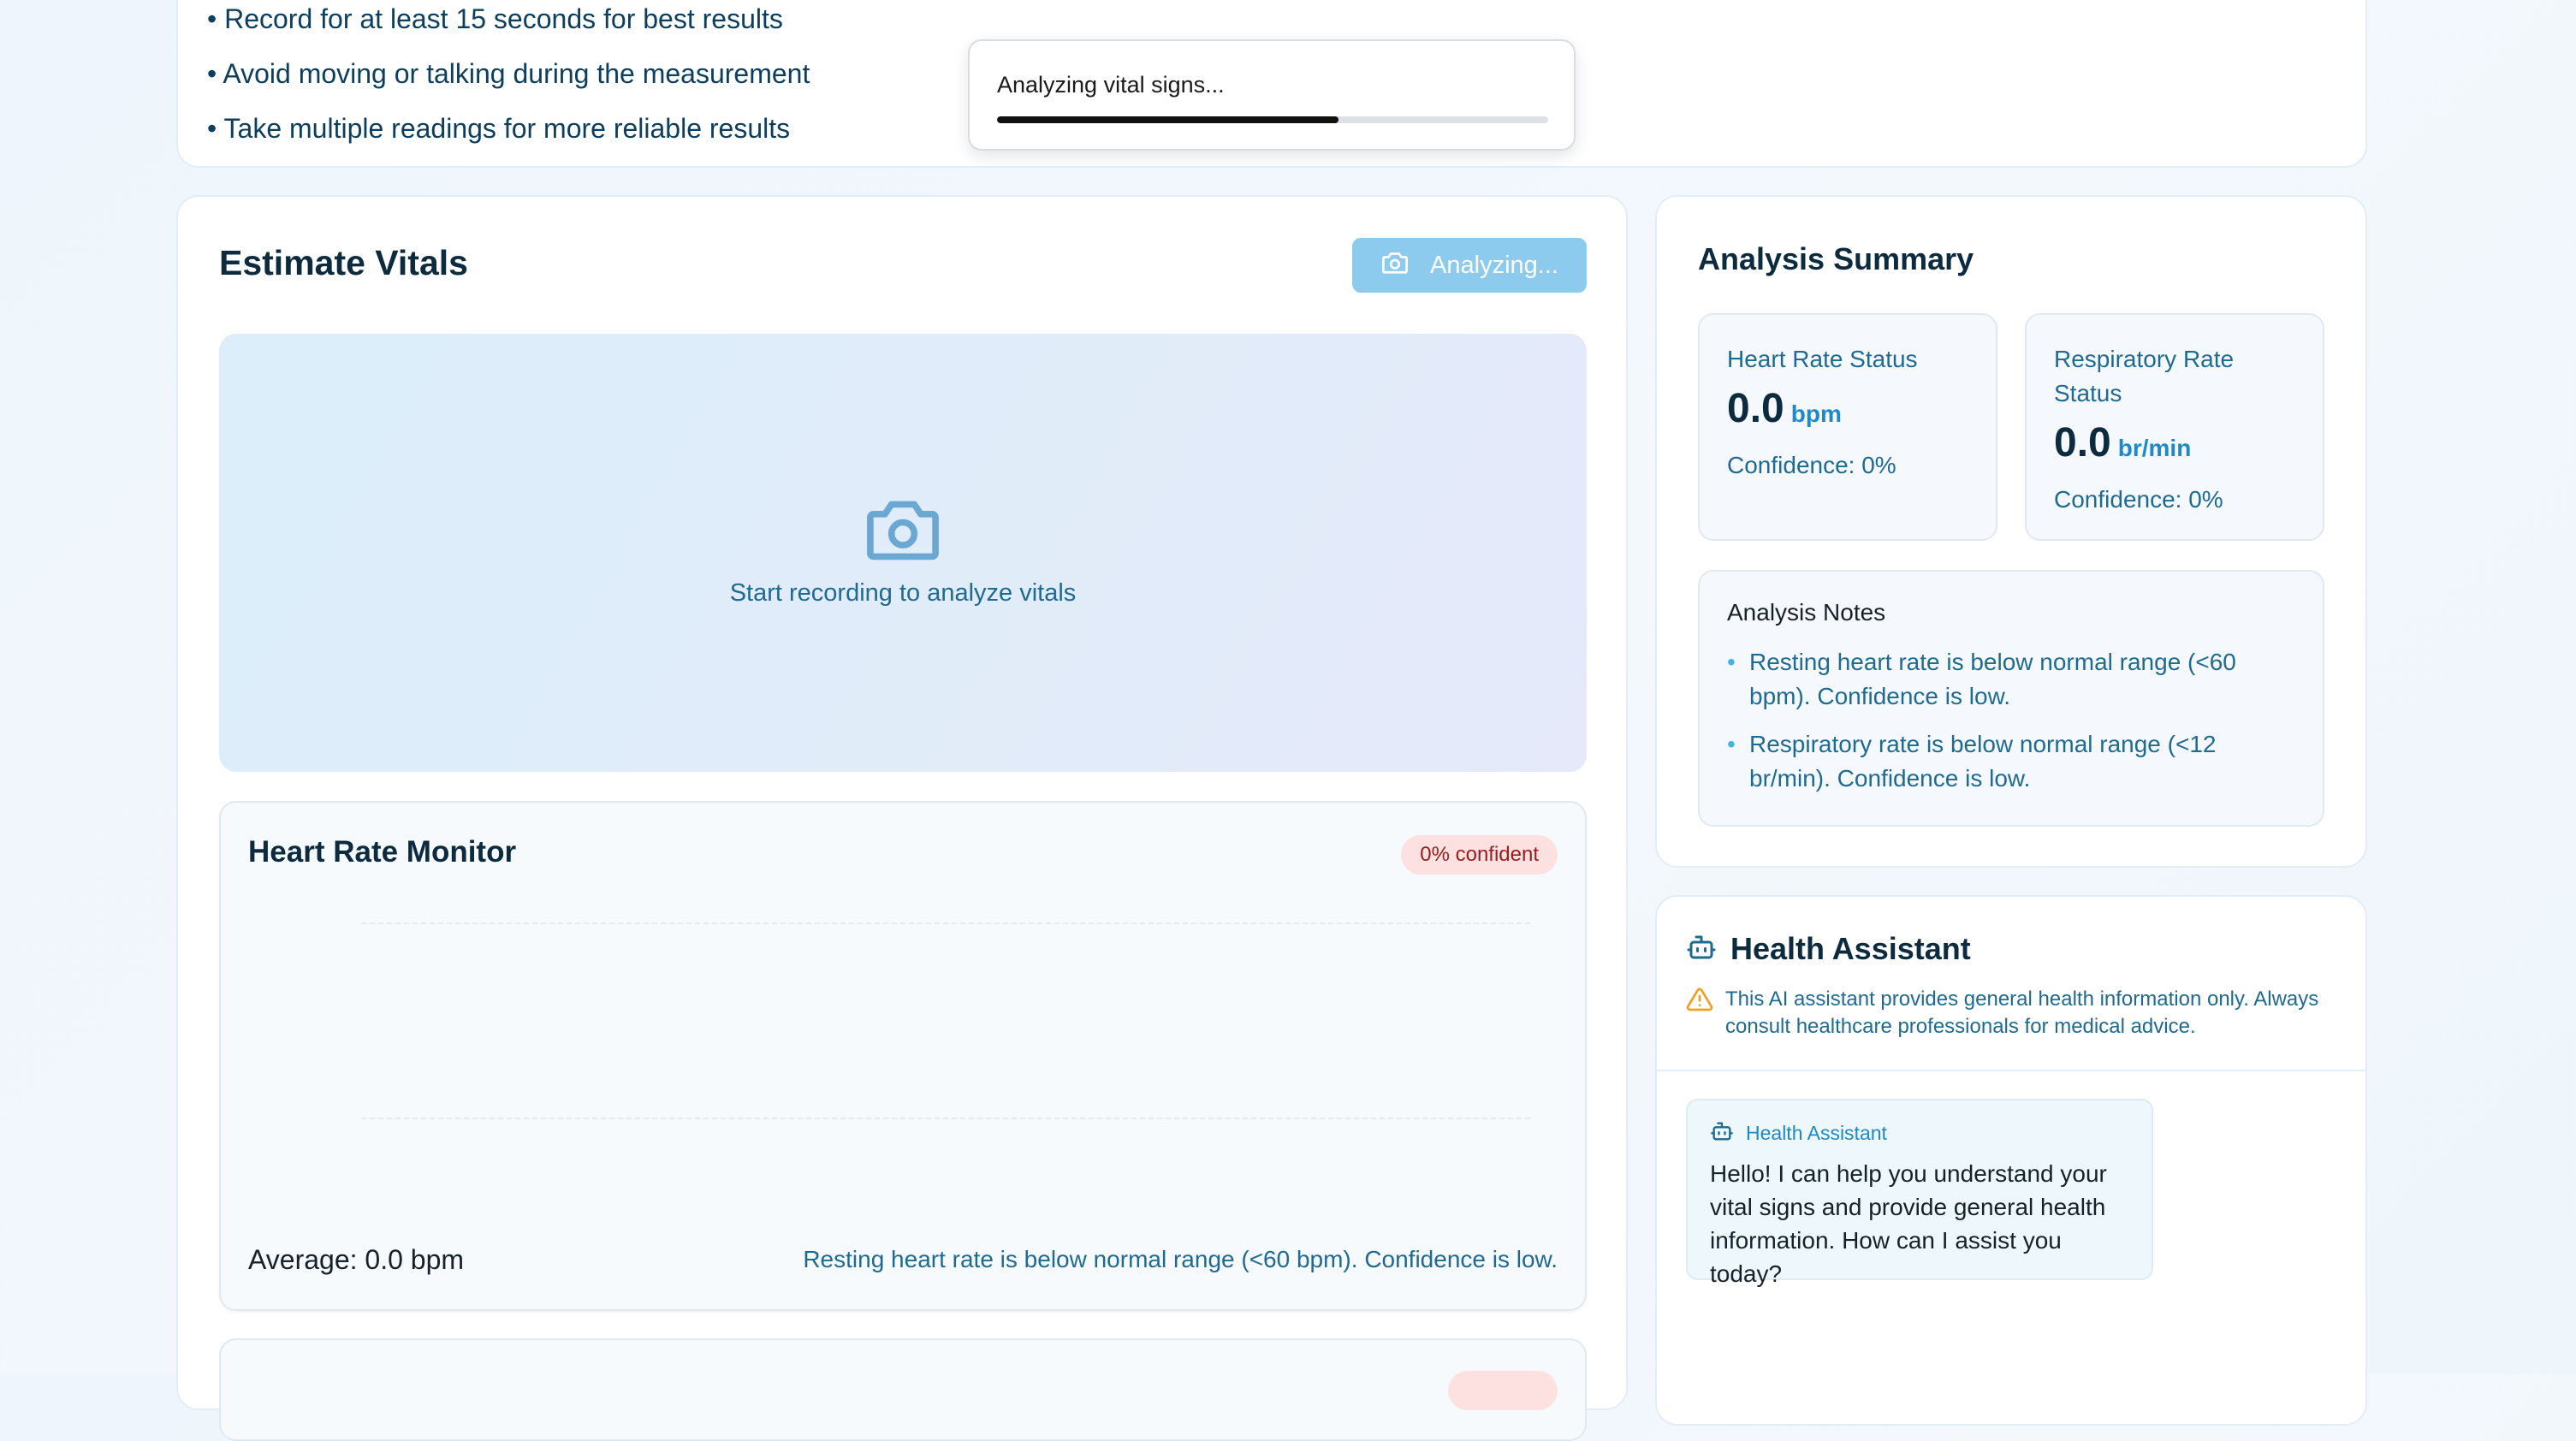  Describe the element at coordinates (1479, 855) in the screenshot. I see `confidence-badge: 0% confident` at that location.